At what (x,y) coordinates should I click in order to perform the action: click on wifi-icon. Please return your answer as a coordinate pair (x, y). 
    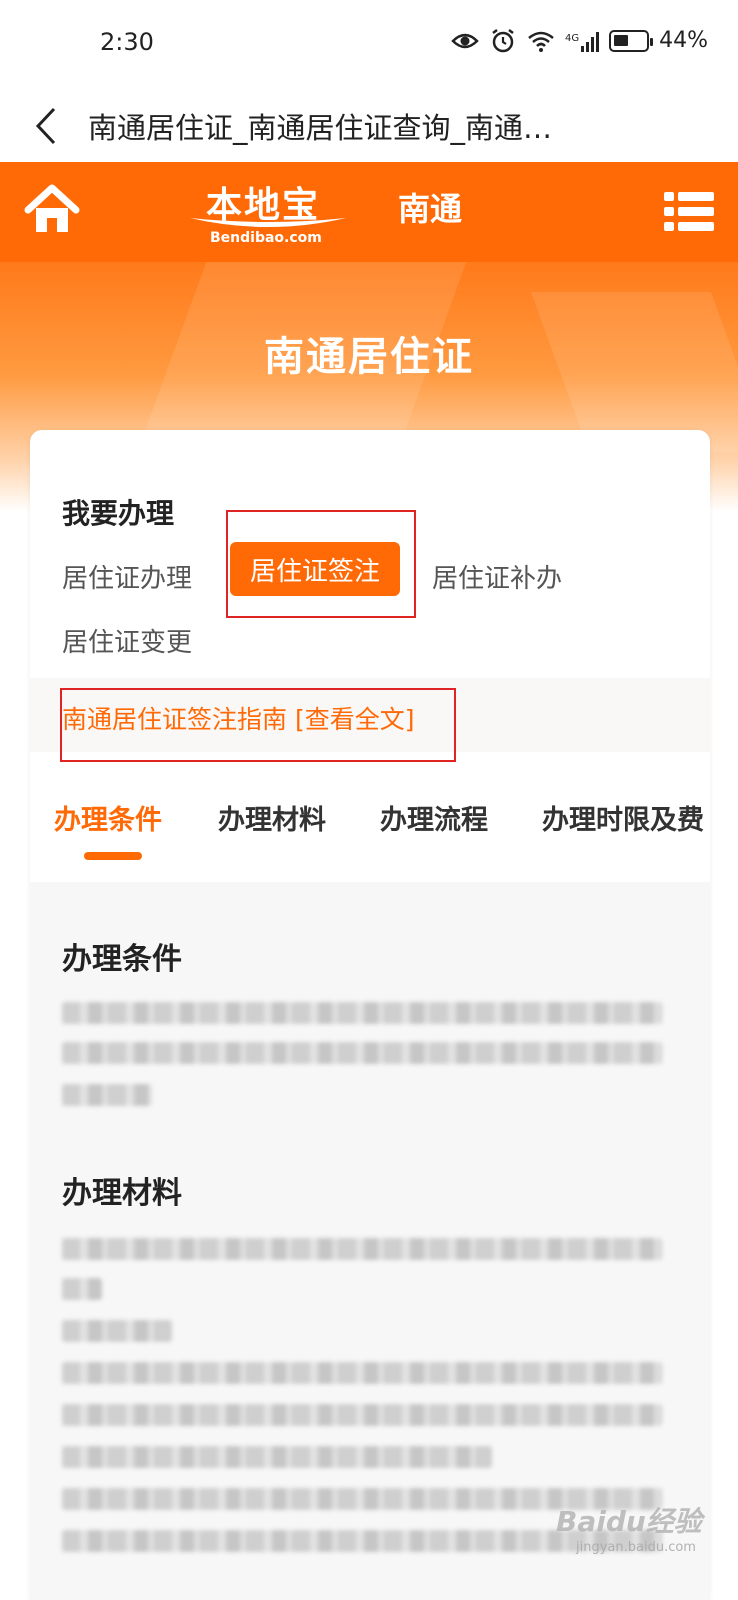
    Looking at the image, I should click on (541, 41).